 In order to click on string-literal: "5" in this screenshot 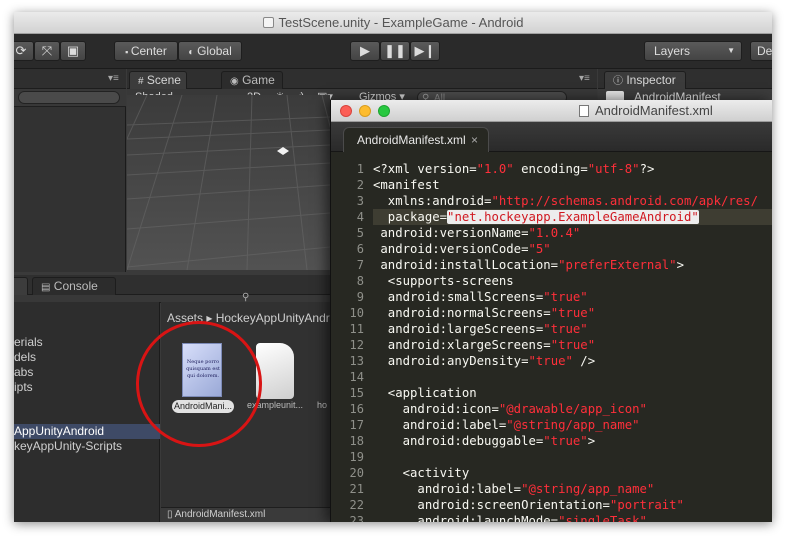, I will do `click(539, 249)`.